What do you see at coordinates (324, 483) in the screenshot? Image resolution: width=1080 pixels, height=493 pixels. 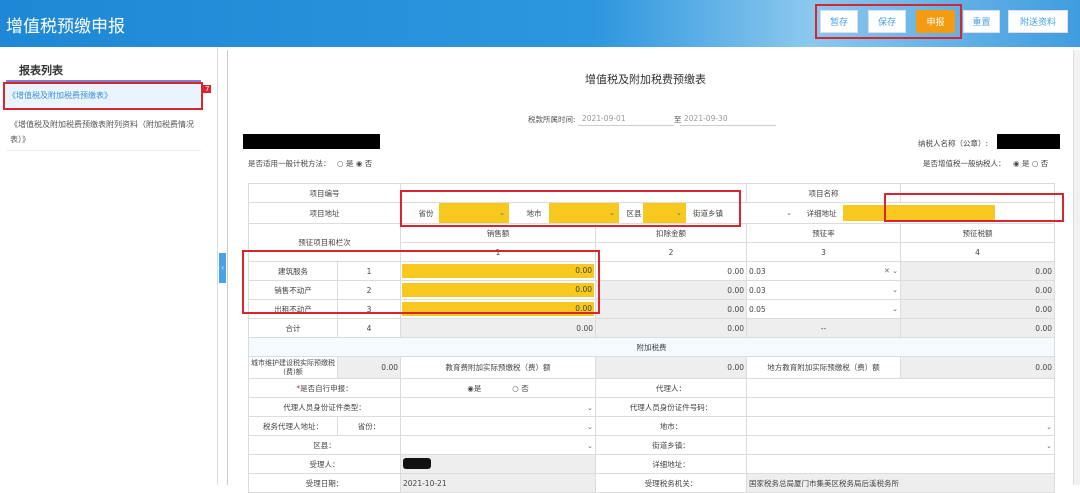 I see `accept-date-label: 受理日期：` at bounding box center [324, 483].